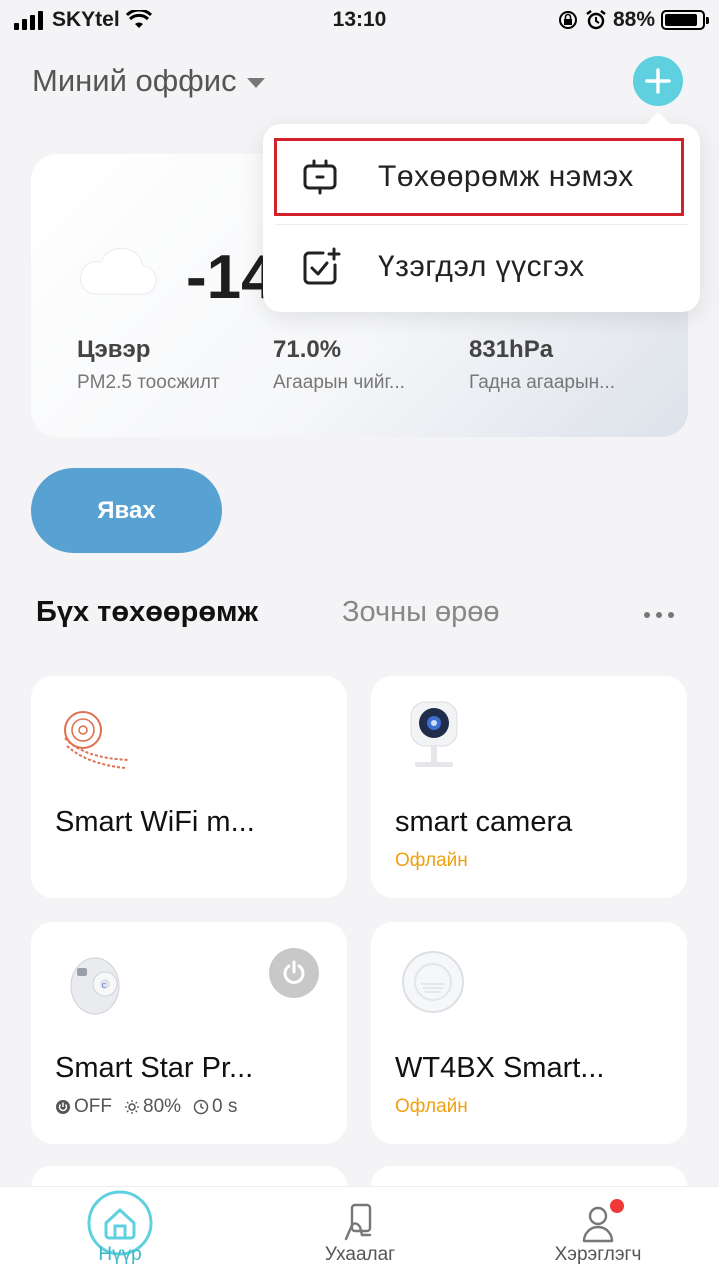 This screenshot has width=719, height=1280. I want to click on meta-timer-value: 0 s, so click(225, 1106).